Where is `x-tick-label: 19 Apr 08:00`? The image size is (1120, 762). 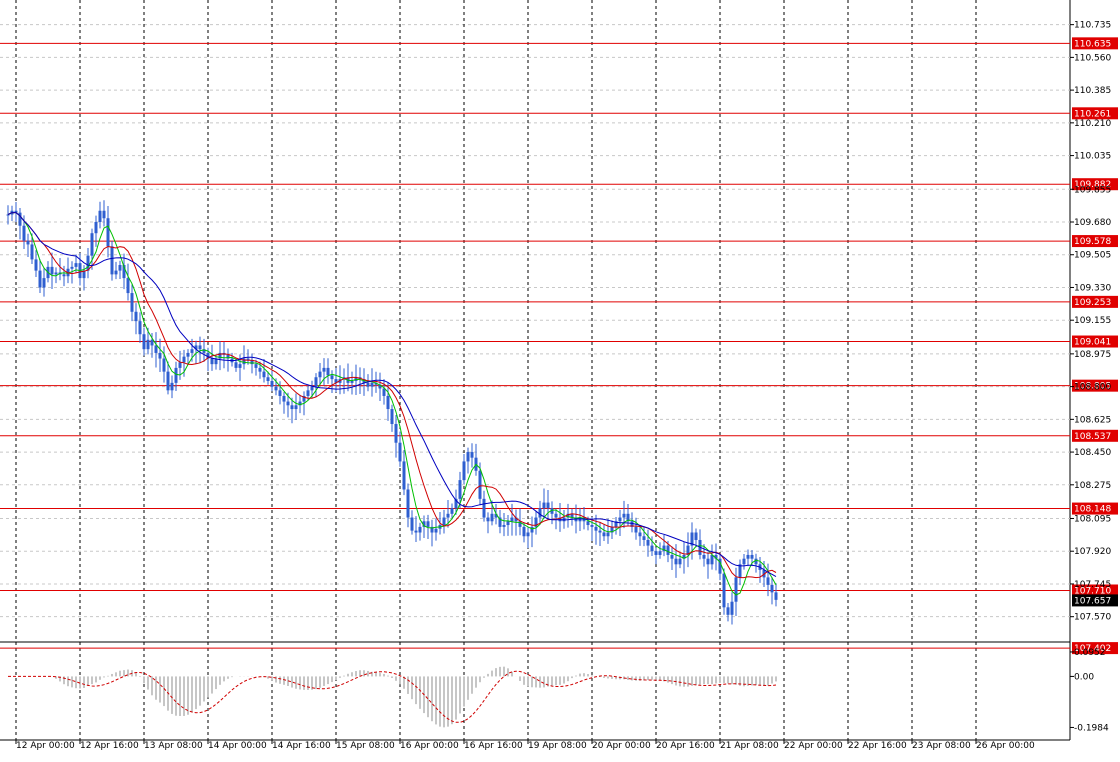 x-tick-label: 19 Apr 08:00 is located at coordinates (557, 746).